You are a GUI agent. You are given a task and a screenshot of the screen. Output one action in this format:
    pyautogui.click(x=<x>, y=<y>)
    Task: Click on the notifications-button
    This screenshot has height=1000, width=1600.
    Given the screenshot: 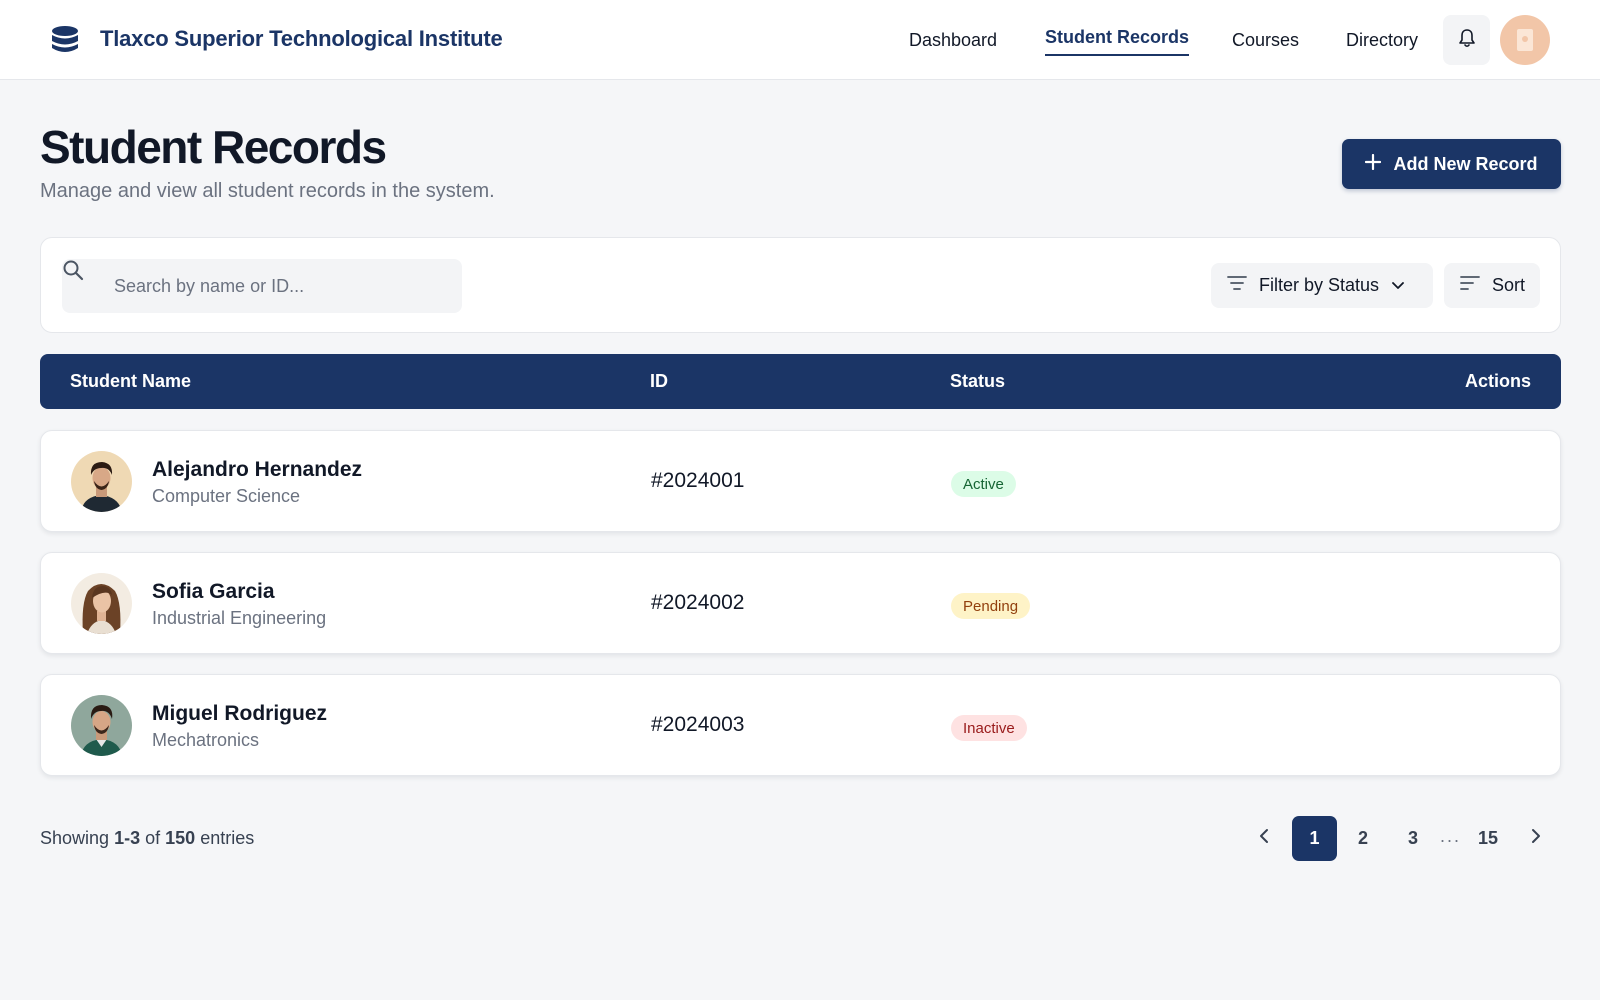 What is the action you would take?
    pyautogui.click(x=1466, y=40)
    